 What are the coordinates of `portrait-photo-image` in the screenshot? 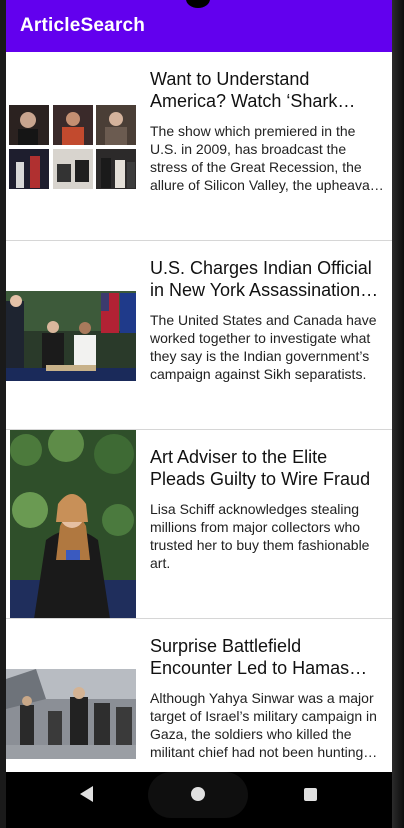 It's located at (73, 524).